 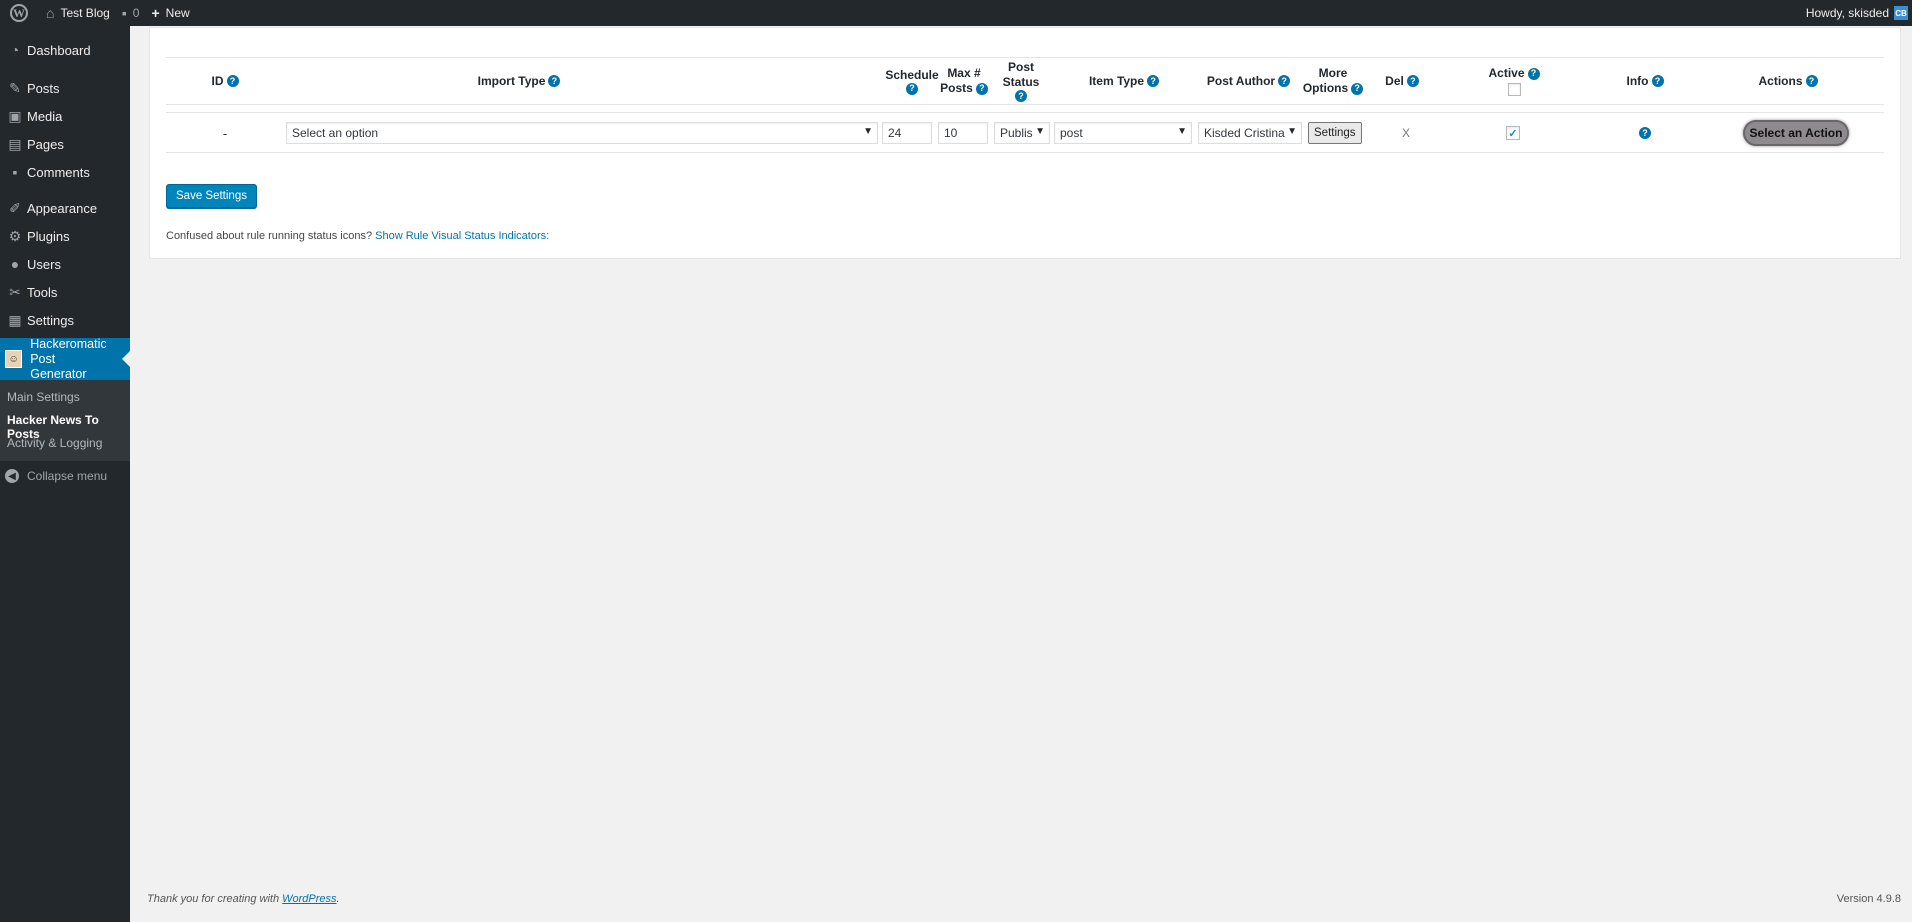 I want to click on brush-icon: ✐, so click(x=15, y=207).